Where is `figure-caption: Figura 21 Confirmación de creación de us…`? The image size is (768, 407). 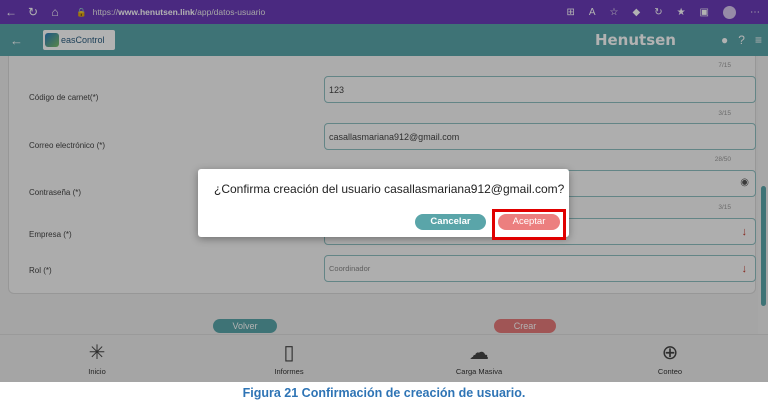
figure-caption: Figura 21 Confirmación de creación de us… is located at coordinates (384, 393).